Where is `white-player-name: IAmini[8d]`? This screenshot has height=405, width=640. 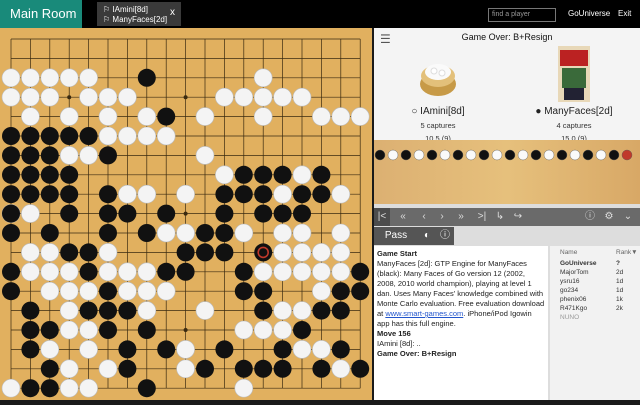 white-player-name: IAmini[8d] is located at coordinates (442, 111).